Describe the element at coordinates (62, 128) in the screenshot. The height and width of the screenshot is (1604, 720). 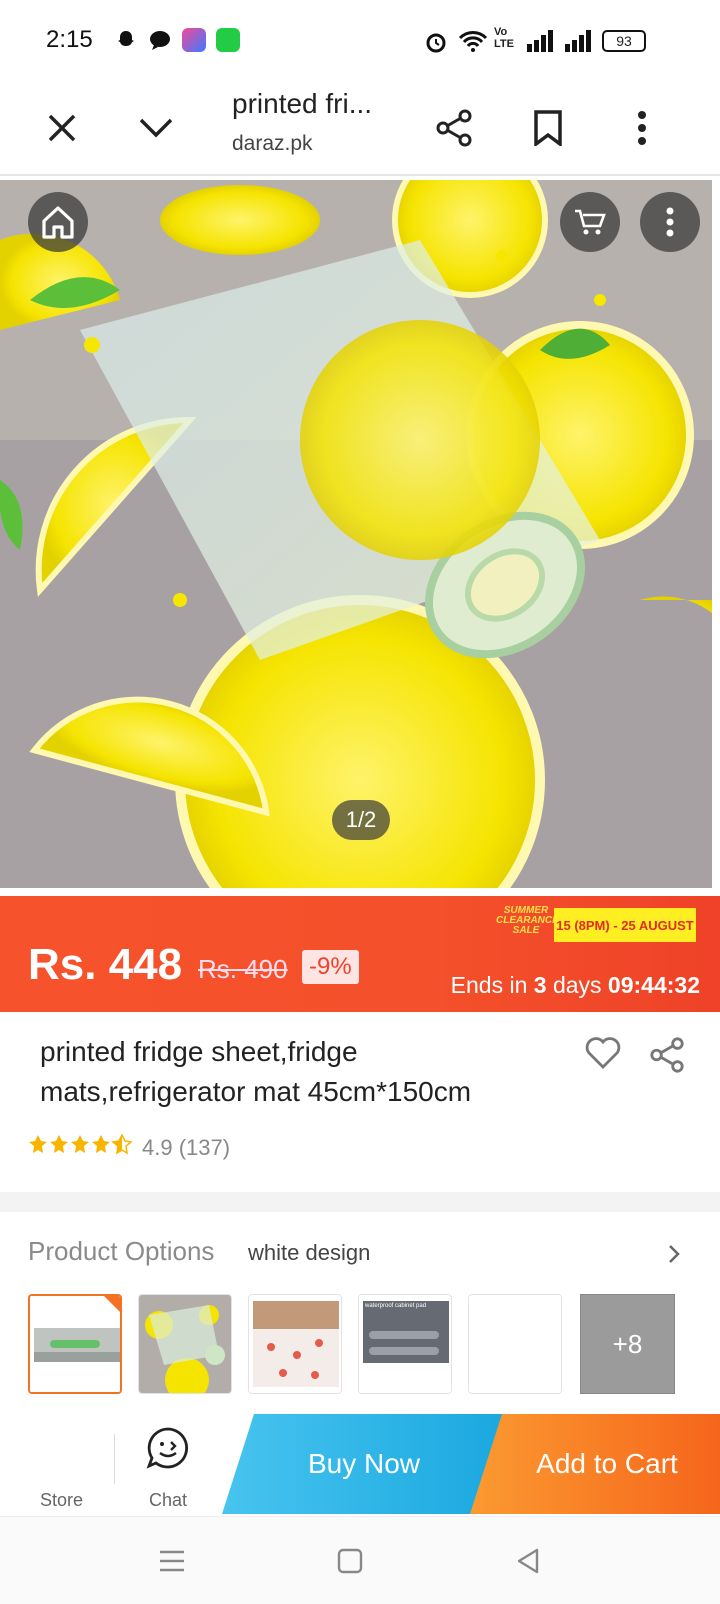
I see `close-icon` at that location.